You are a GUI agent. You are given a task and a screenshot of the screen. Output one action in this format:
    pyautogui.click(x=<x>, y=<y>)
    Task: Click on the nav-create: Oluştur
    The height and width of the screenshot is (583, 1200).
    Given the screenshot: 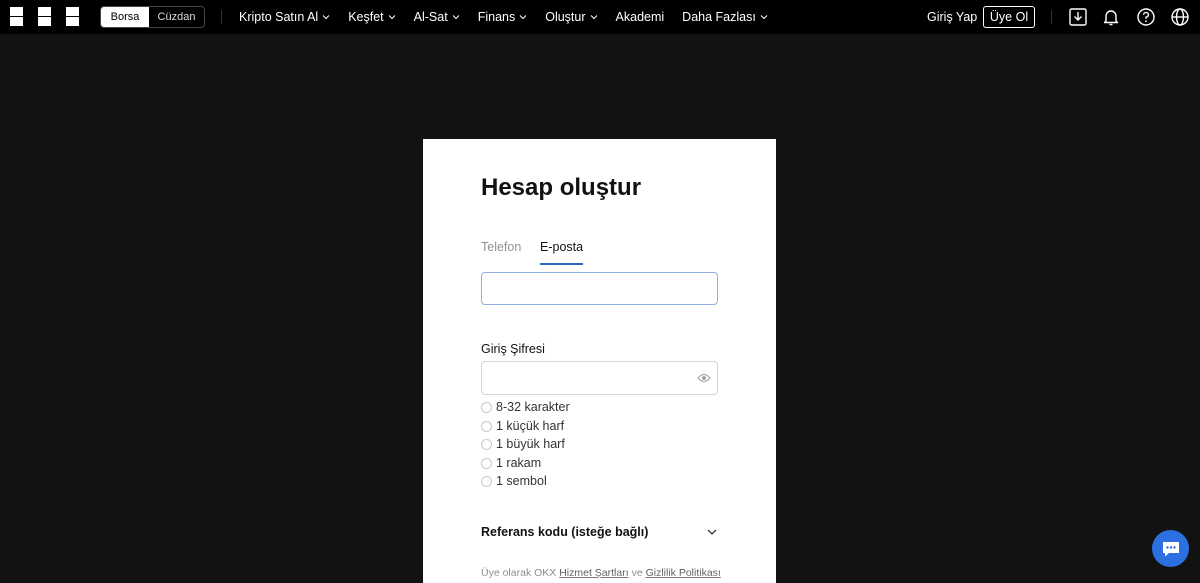 What is the action you would take?
    pyautogui.click(x=571, y=17)
    